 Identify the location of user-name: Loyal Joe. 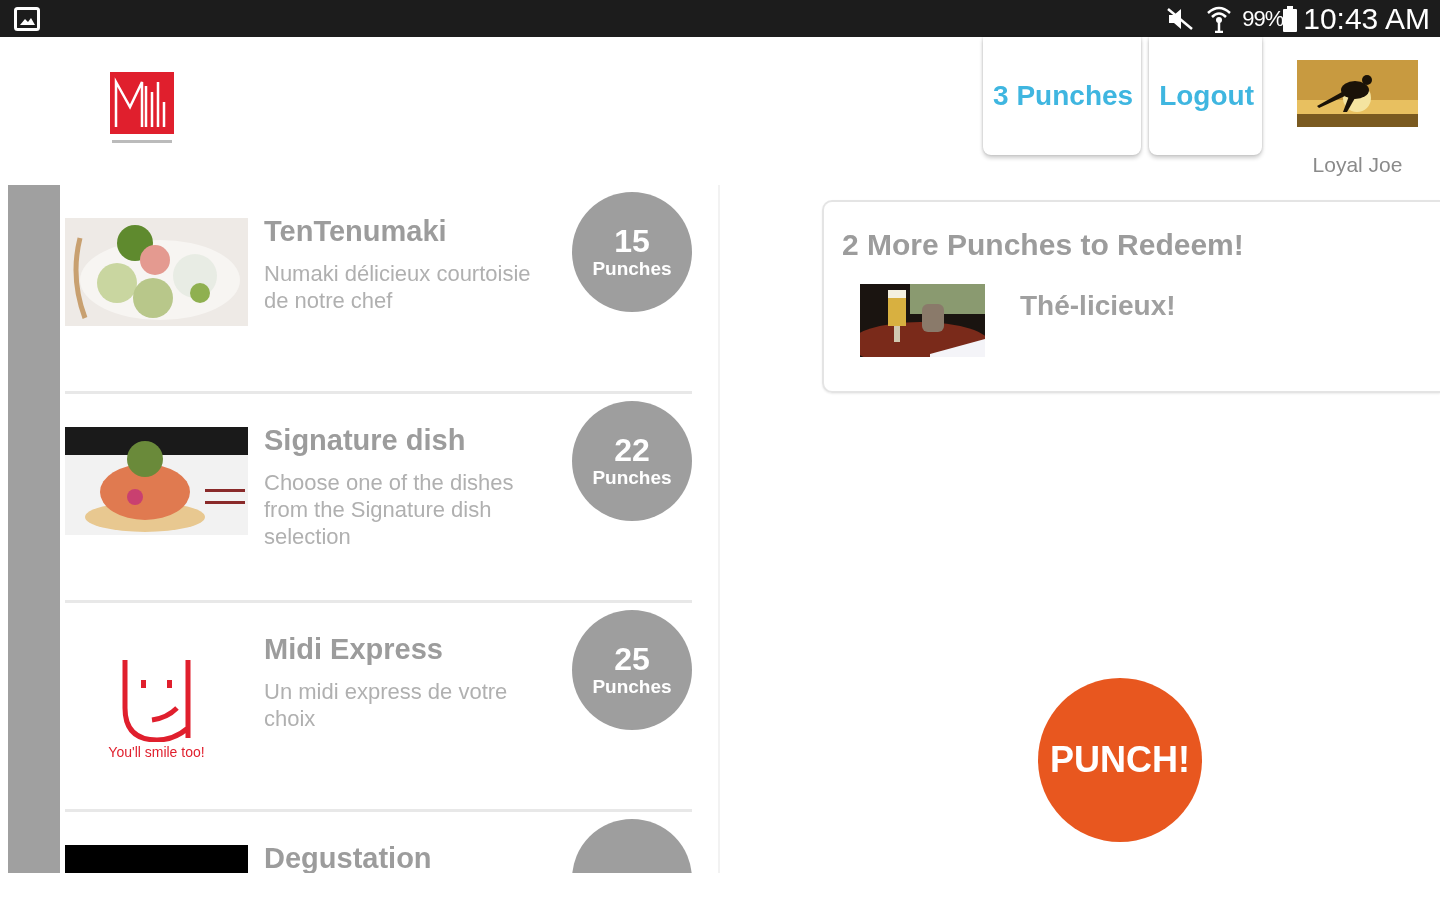
(1357, 165).